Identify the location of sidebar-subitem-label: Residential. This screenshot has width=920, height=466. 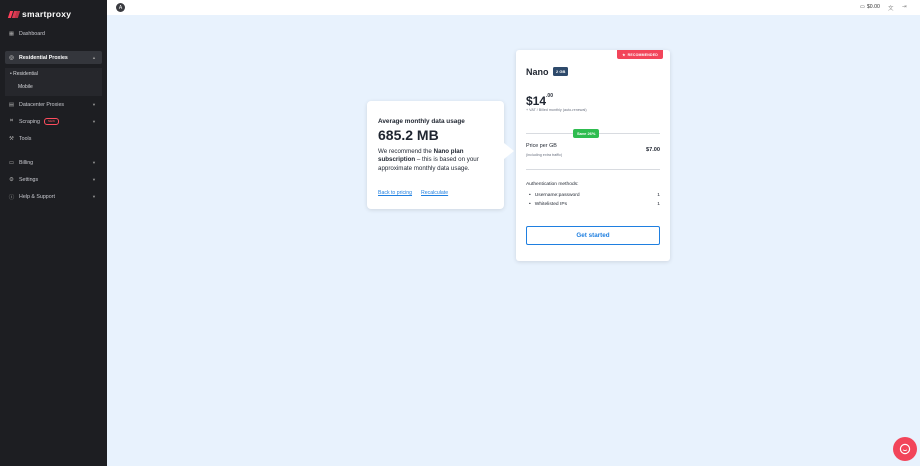
(25, 74).